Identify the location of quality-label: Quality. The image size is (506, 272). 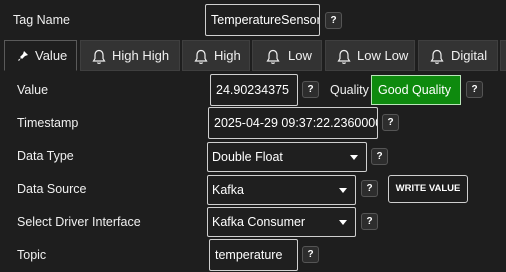
(349, 90).